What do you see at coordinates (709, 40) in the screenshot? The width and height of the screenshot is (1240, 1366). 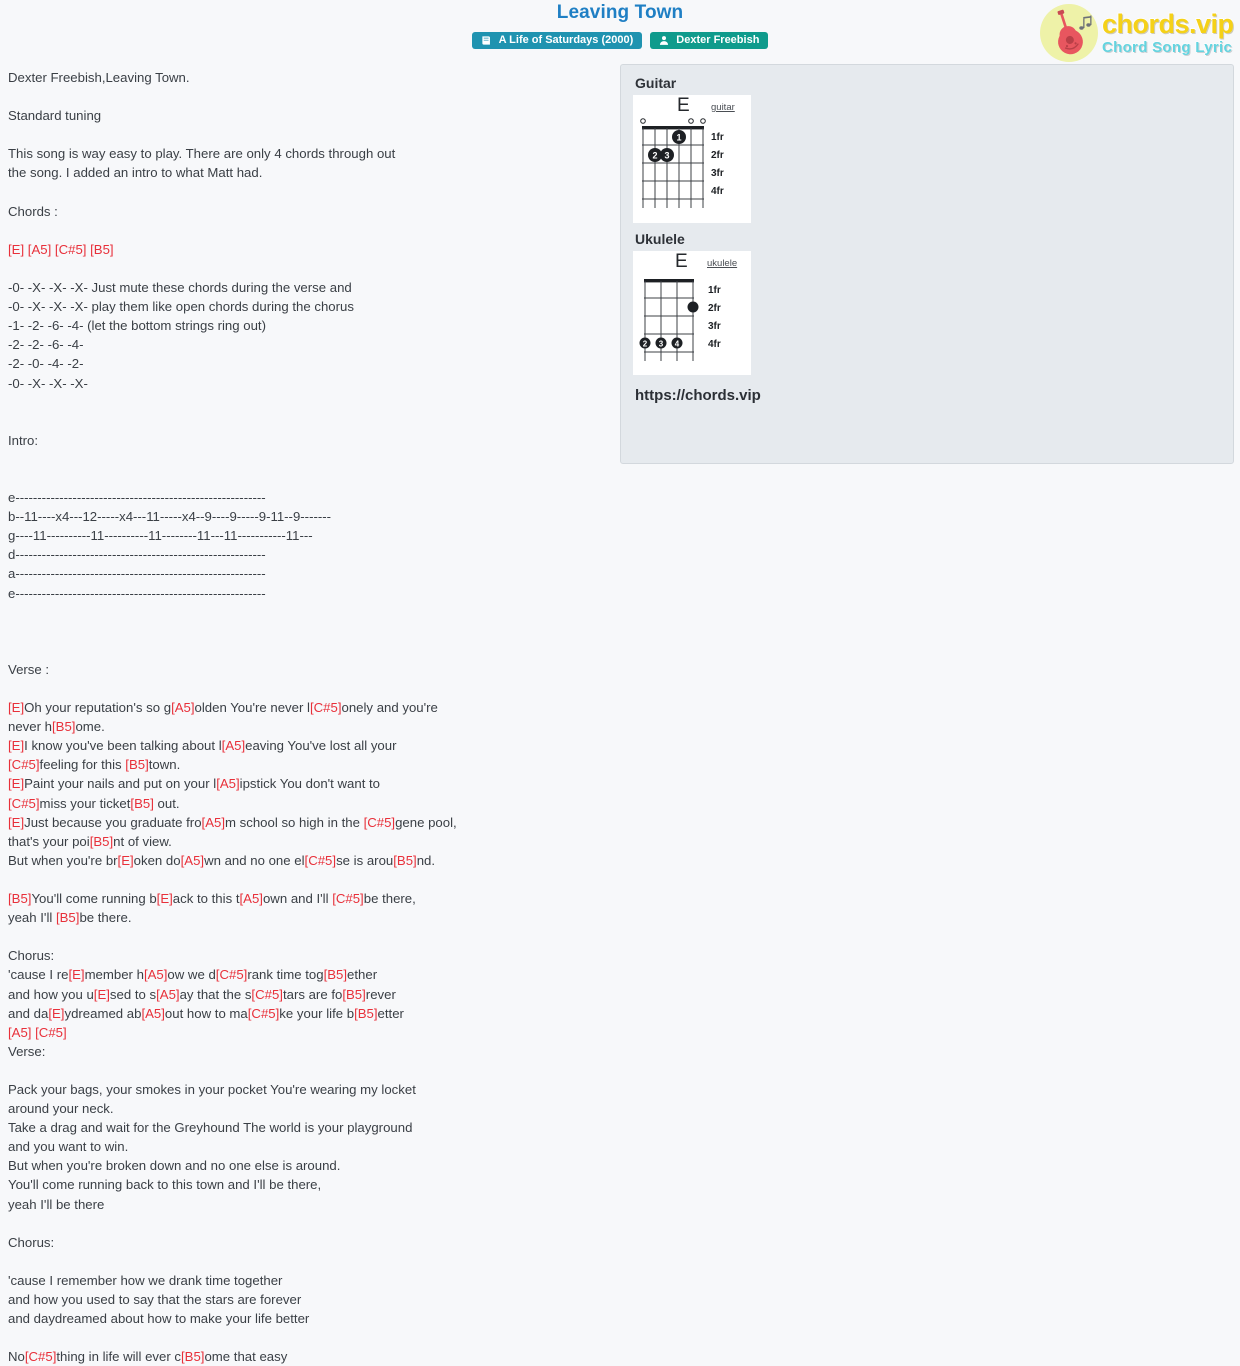 I see `artist-badge: Dexter Freebish` at bounding box center [709, 40].